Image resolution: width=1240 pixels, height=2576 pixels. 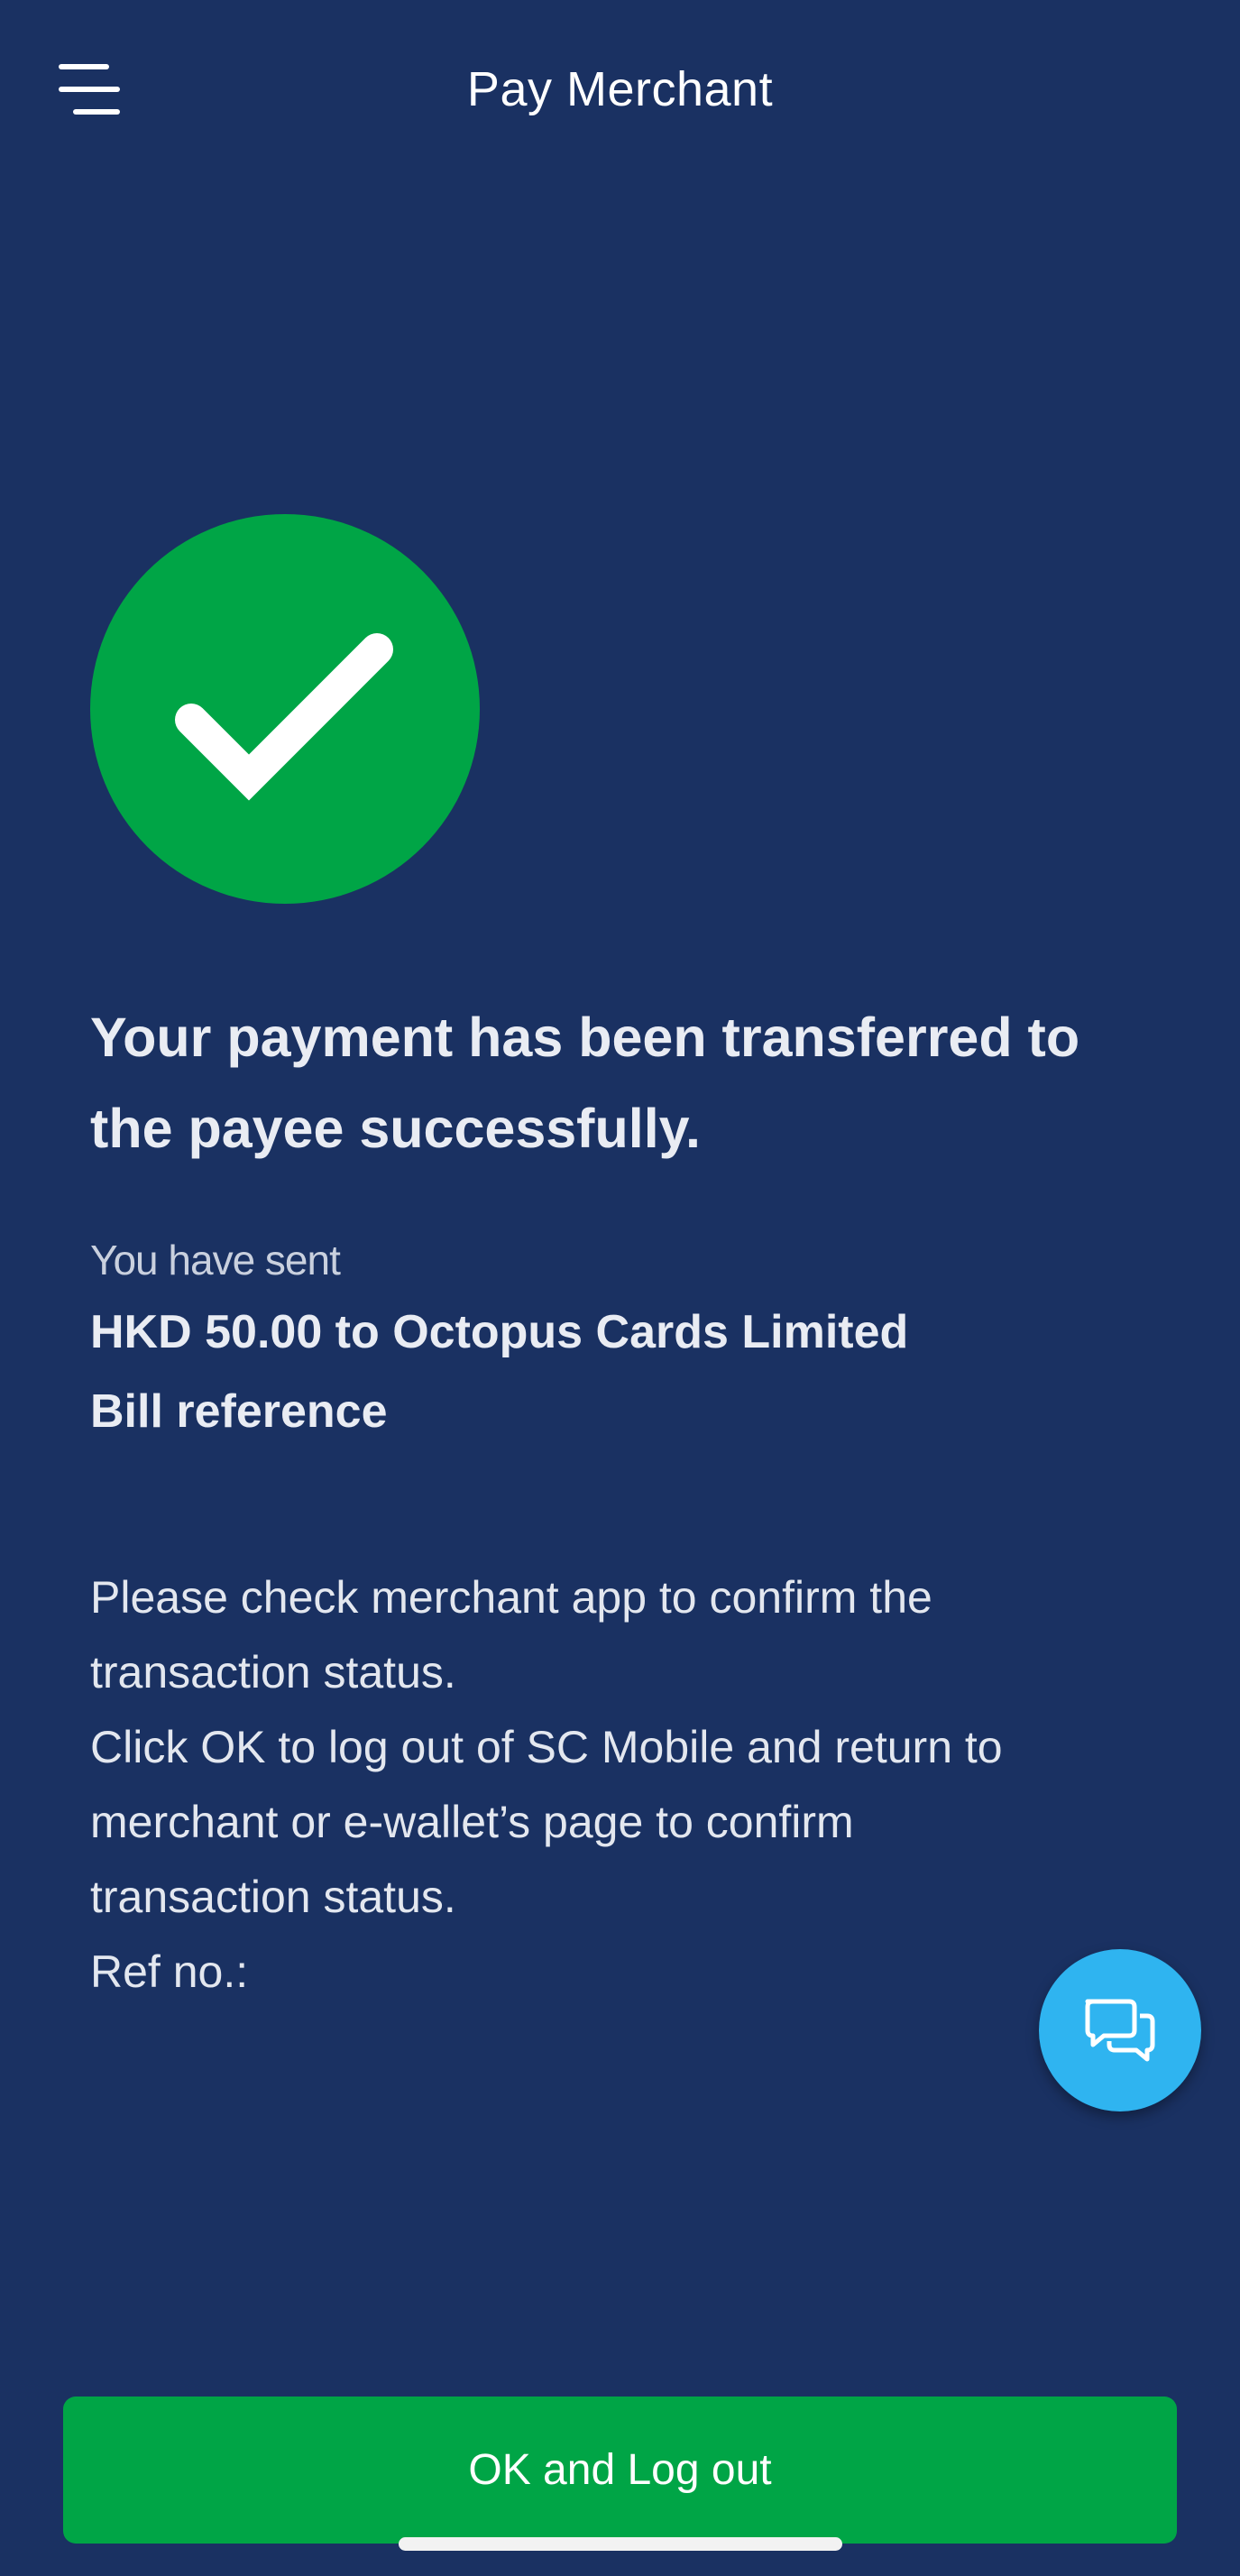 I want to click on home-indicator, so click(x=620, y=2544).